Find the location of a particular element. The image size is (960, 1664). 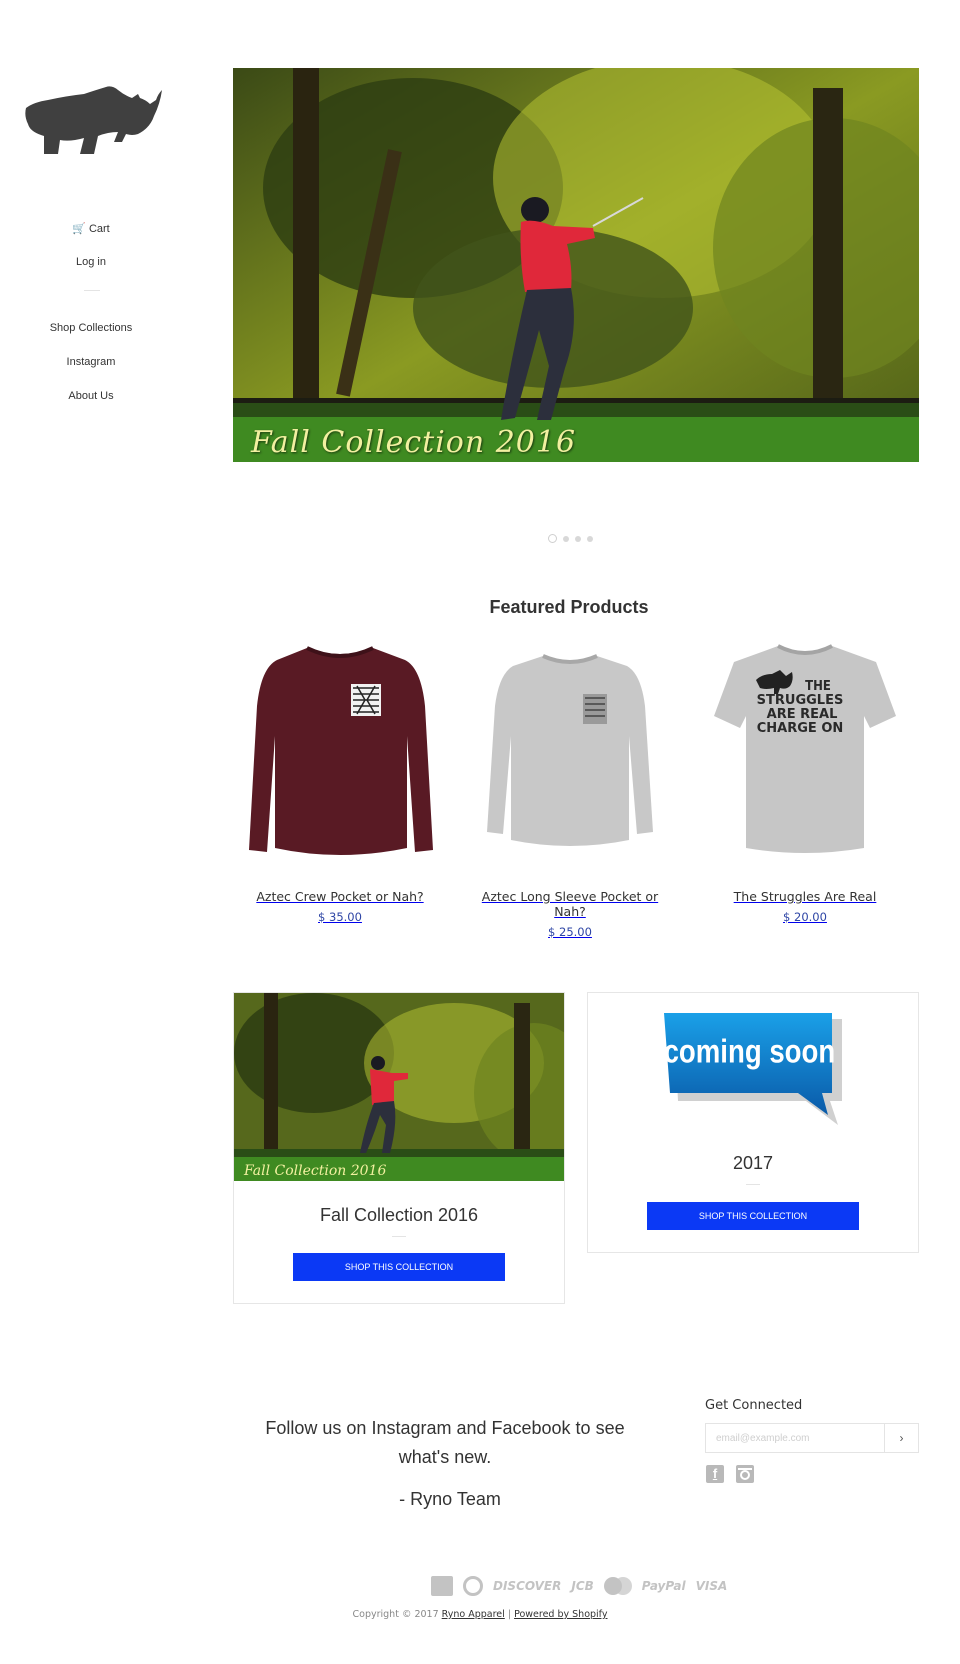

sidebar-divider is located at coordinates (92, 290).